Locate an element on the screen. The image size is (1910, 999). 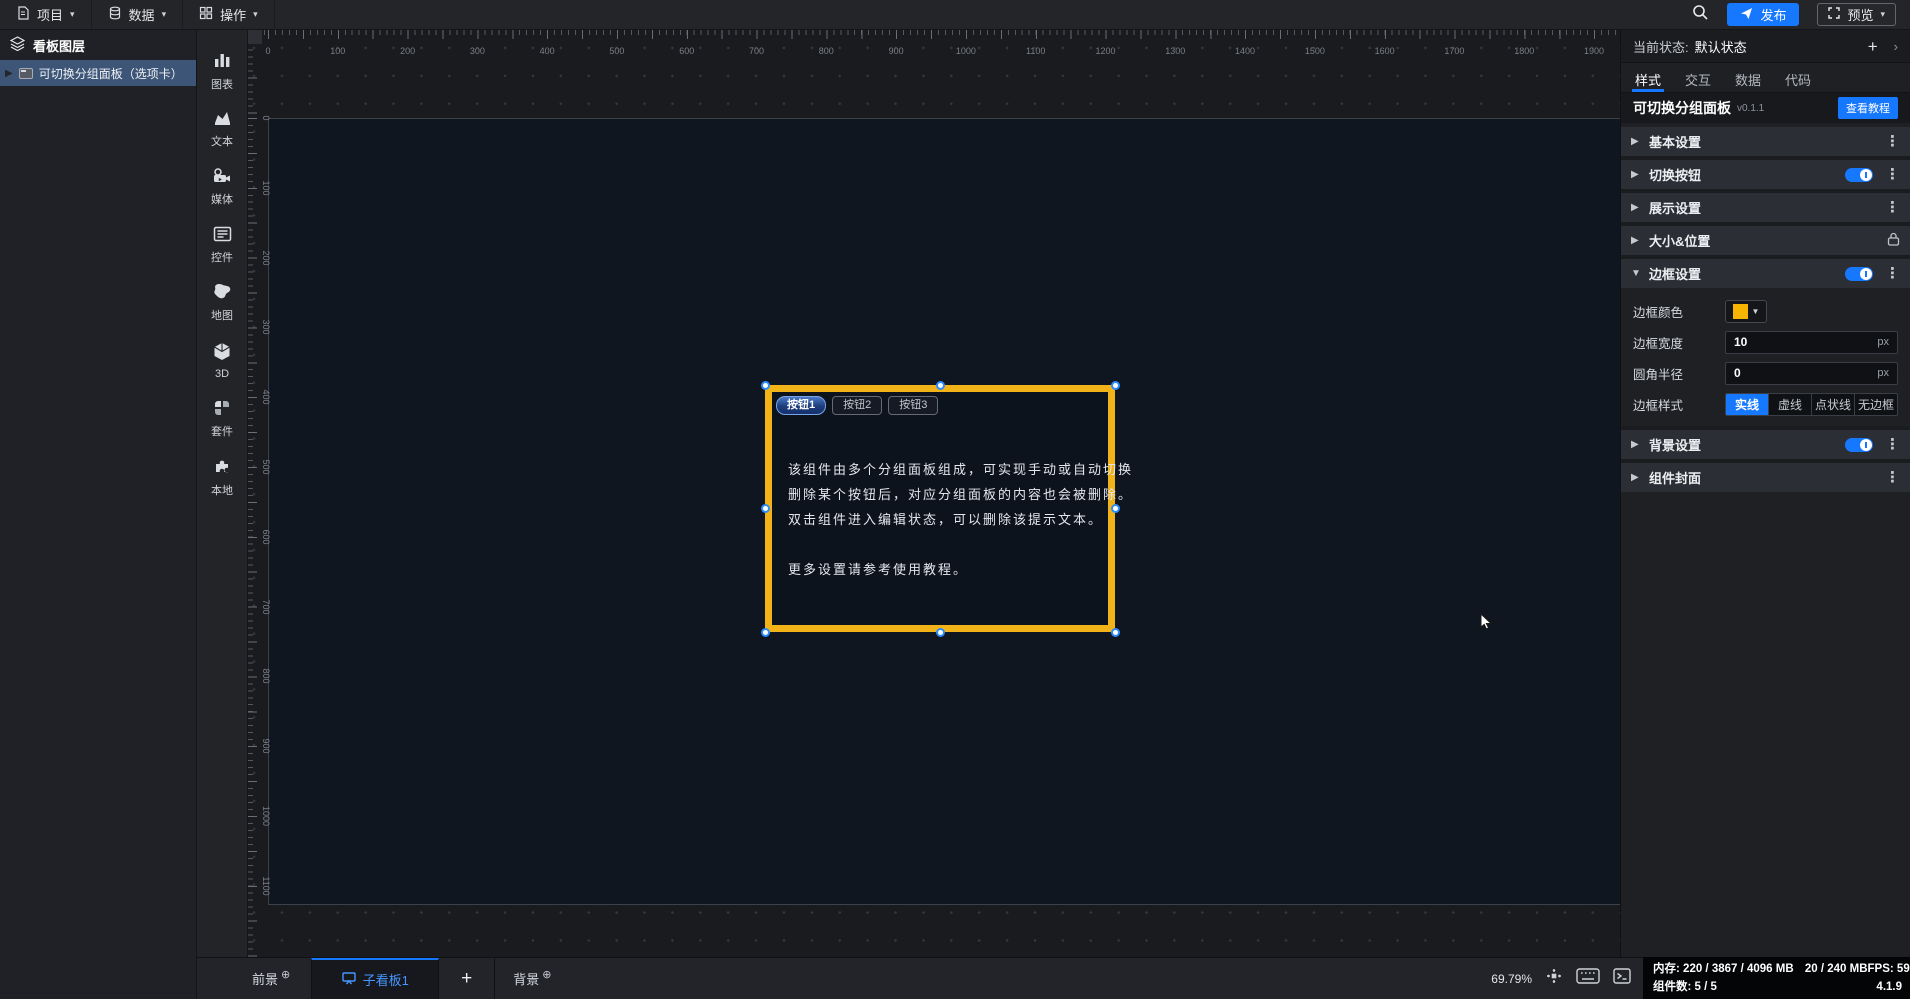
preview-button: 预览 ▾ is located at coordinates (1856, 14).